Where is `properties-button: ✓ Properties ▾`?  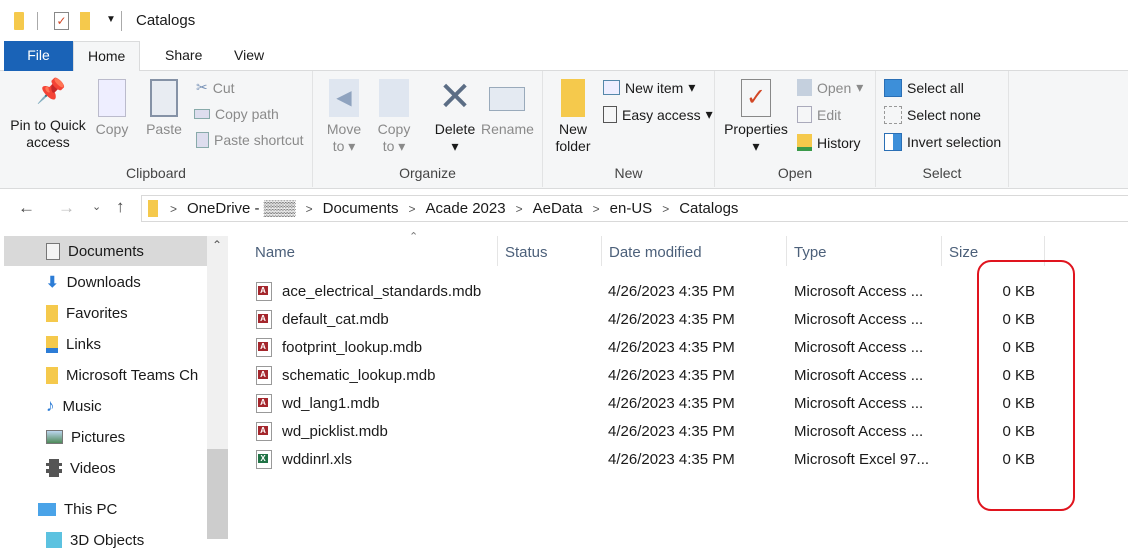
properties-button: ✓ Properties ▾ is located at coordinates (756, 117).